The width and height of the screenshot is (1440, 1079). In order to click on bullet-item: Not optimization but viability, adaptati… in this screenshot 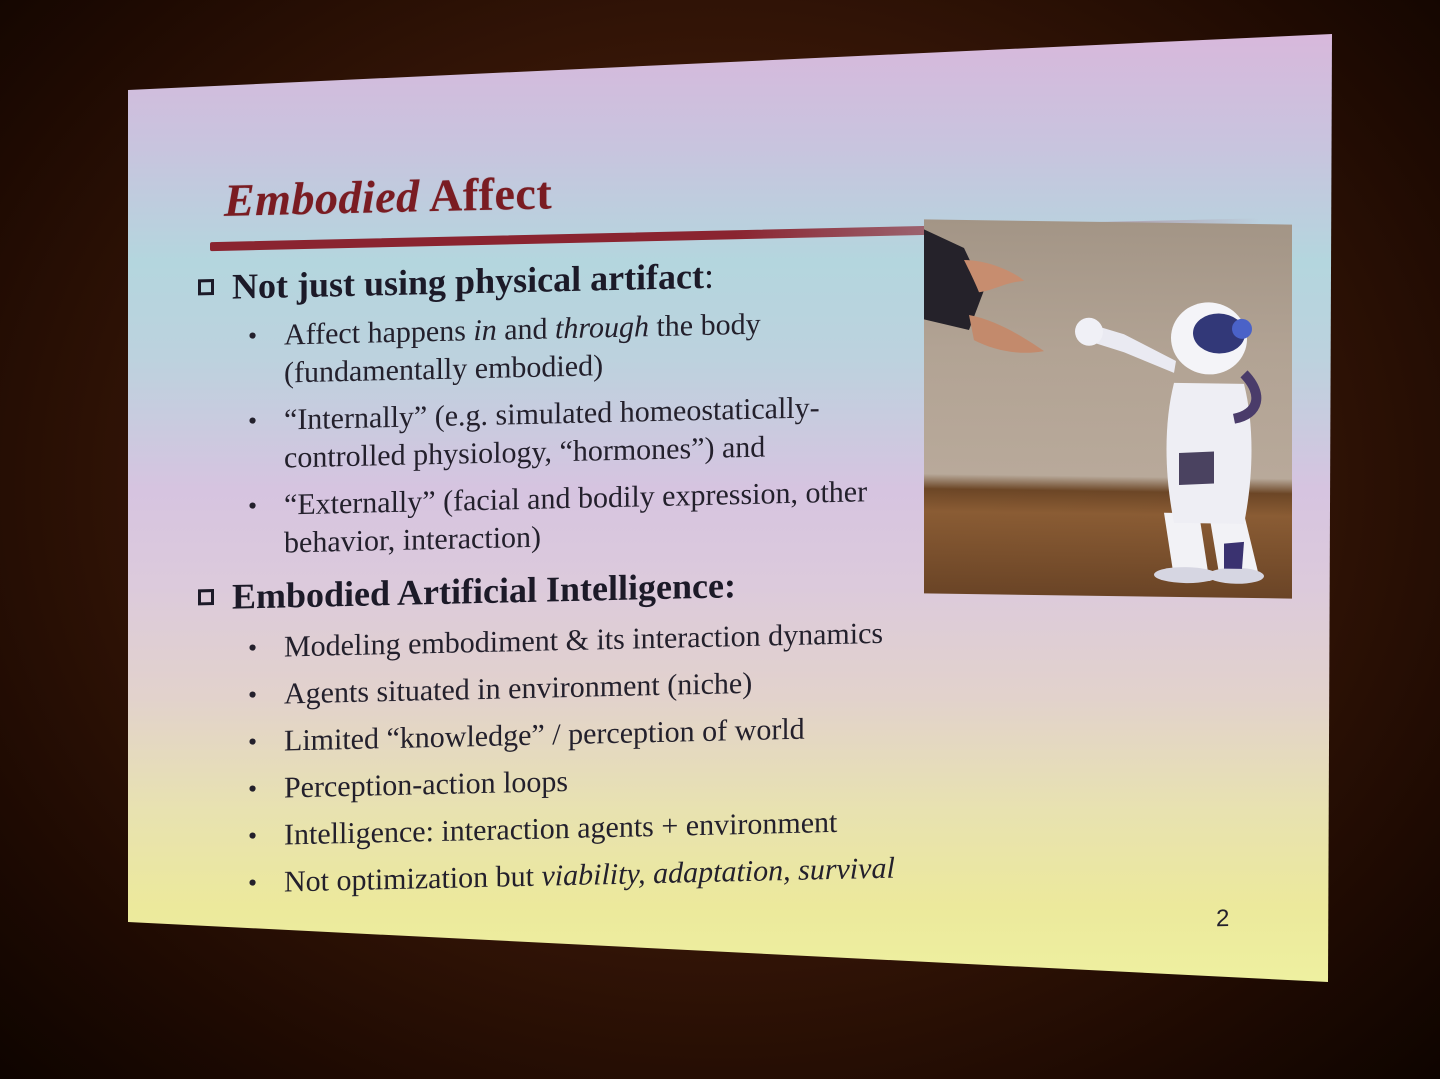, I will do `click(571, 876)`.